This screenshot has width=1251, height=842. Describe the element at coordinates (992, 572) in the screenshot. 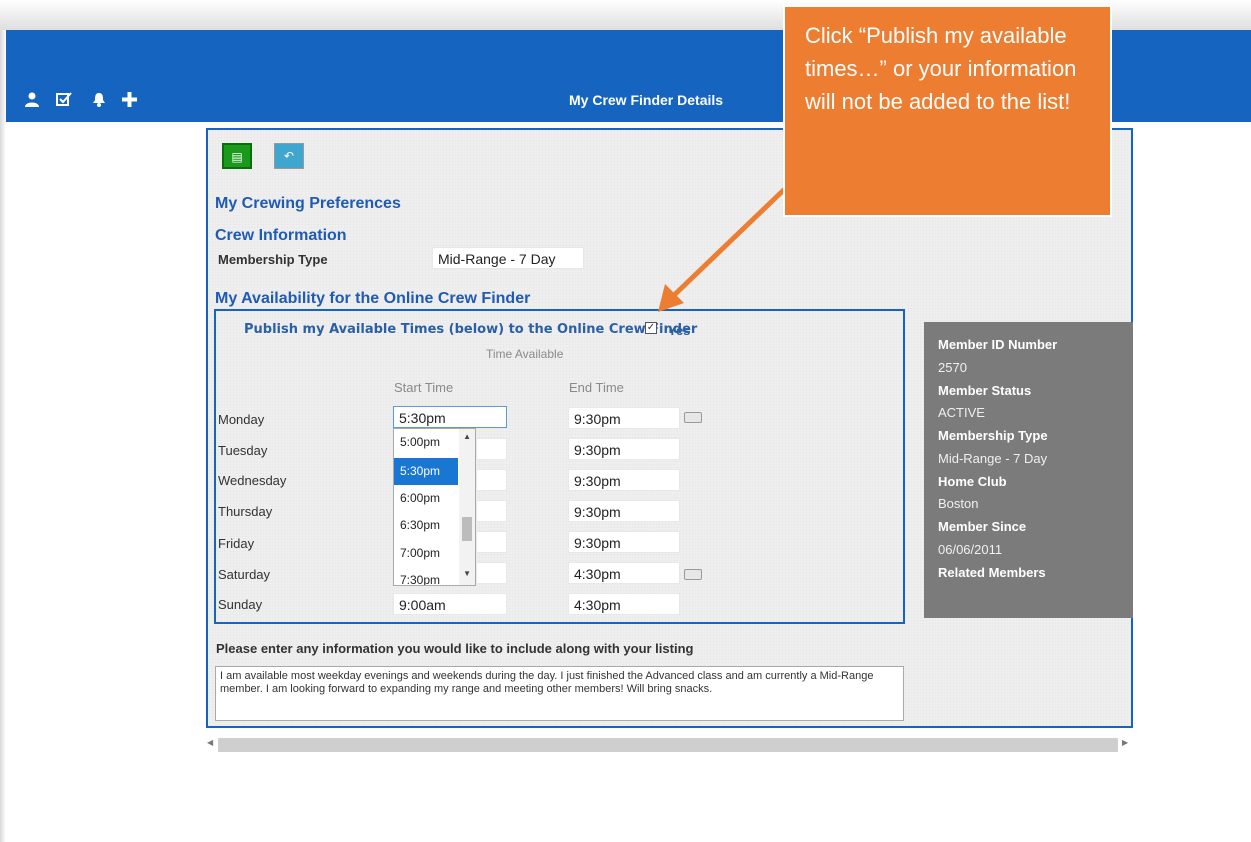

I see `related-members-label: Related Members` at that location.